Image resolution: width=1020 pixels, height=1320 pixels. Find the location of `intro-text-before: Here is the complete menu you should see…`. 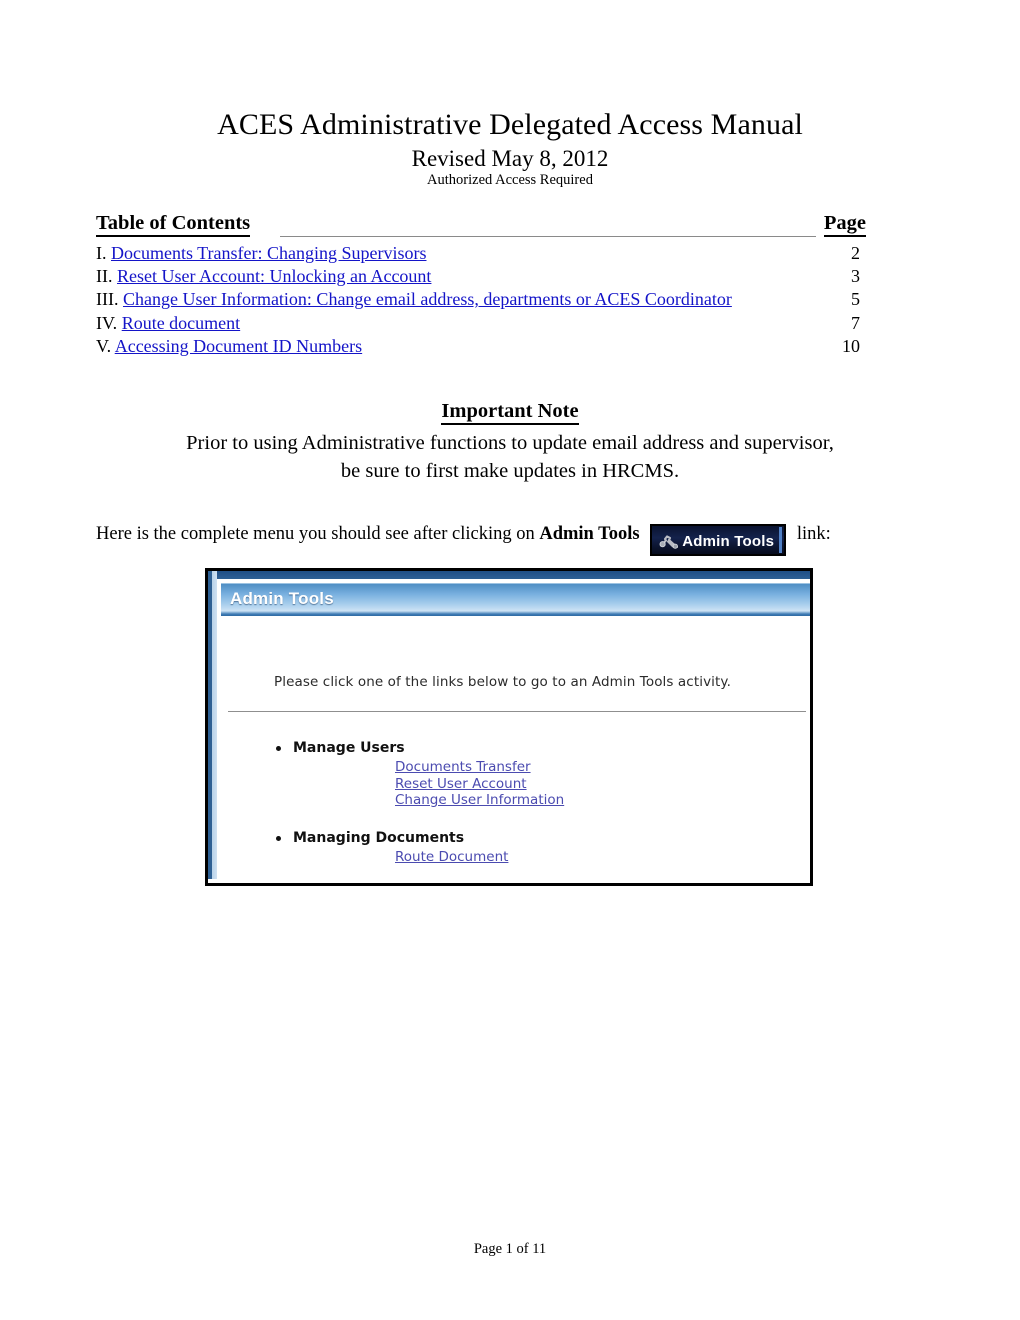

intro-text-before: Here is the complete menu you should see… is located at coordinates (318, 534).